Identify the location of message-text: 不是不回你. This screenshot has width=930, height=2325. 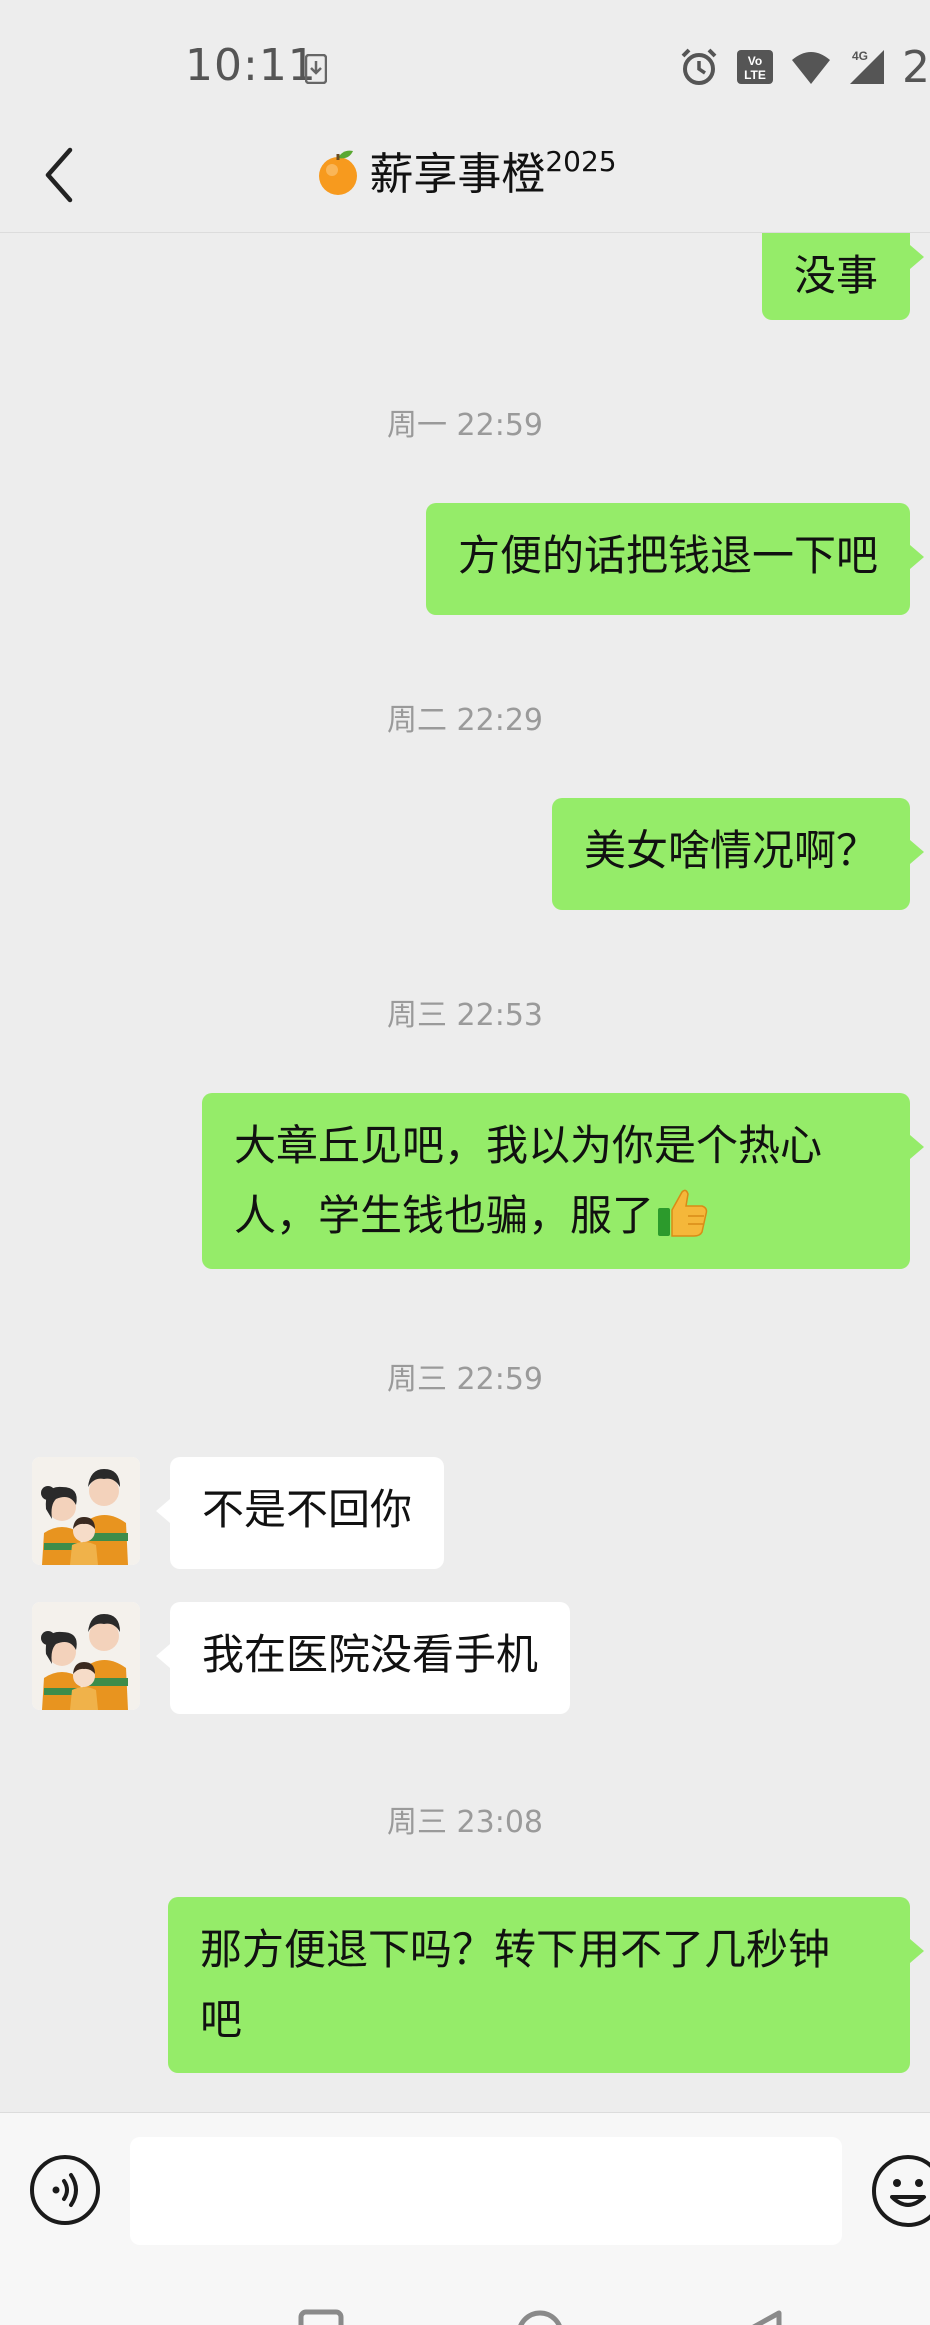
(307, 1509).